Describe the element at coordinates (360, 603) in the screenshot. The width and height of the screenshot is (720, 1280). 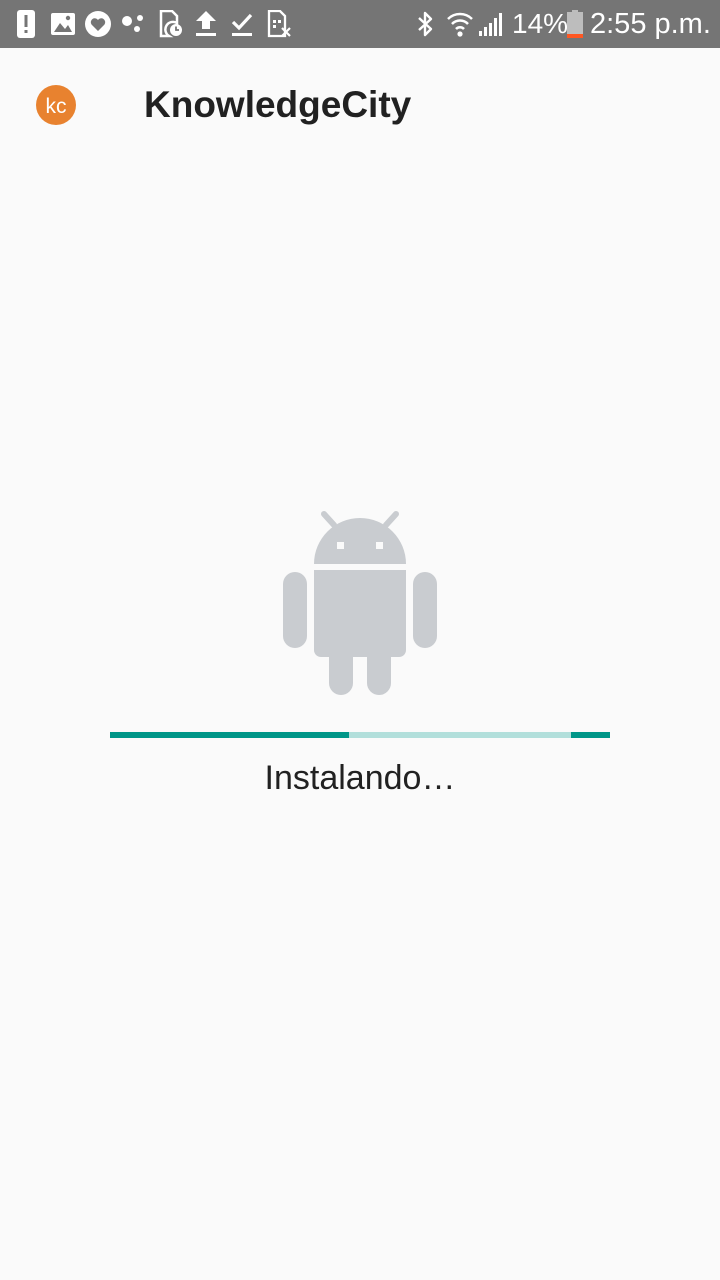
I see `android-robot-icon` at that location.